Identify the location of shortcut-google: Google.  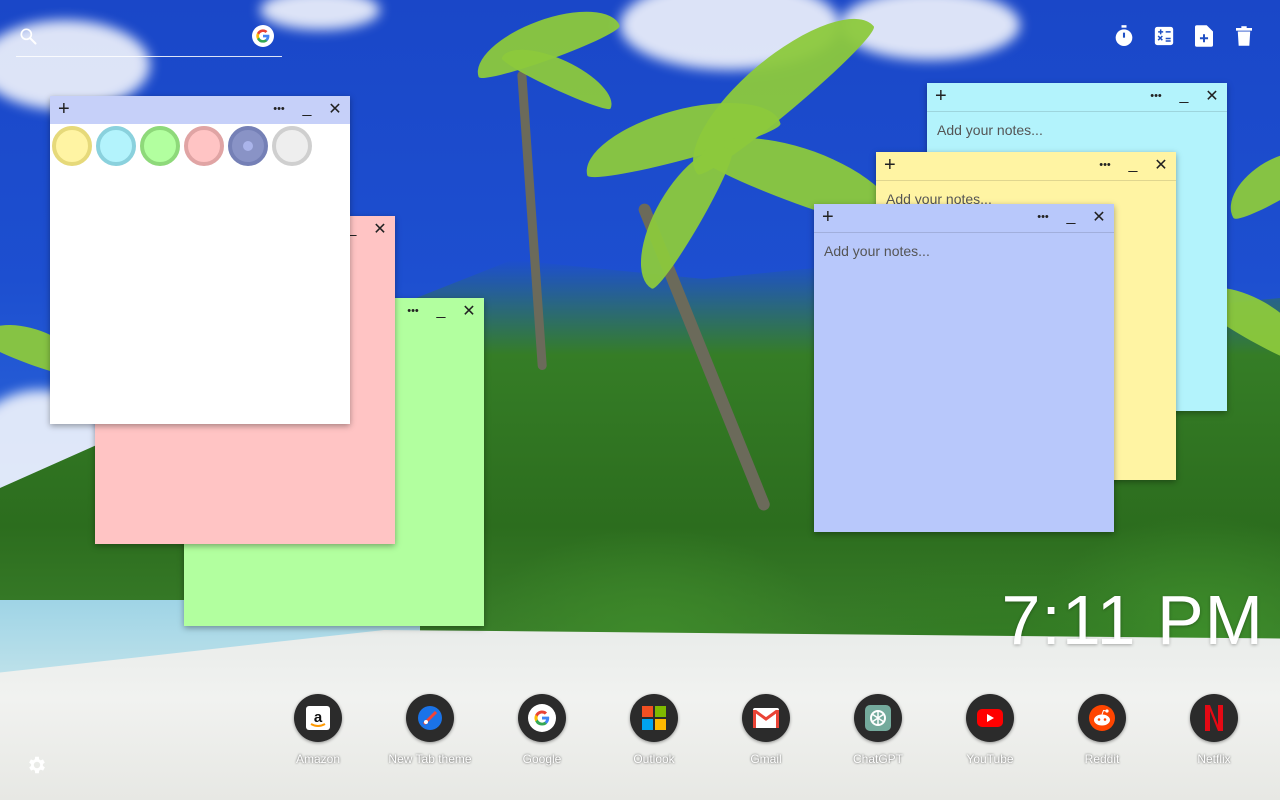
(542, 730).